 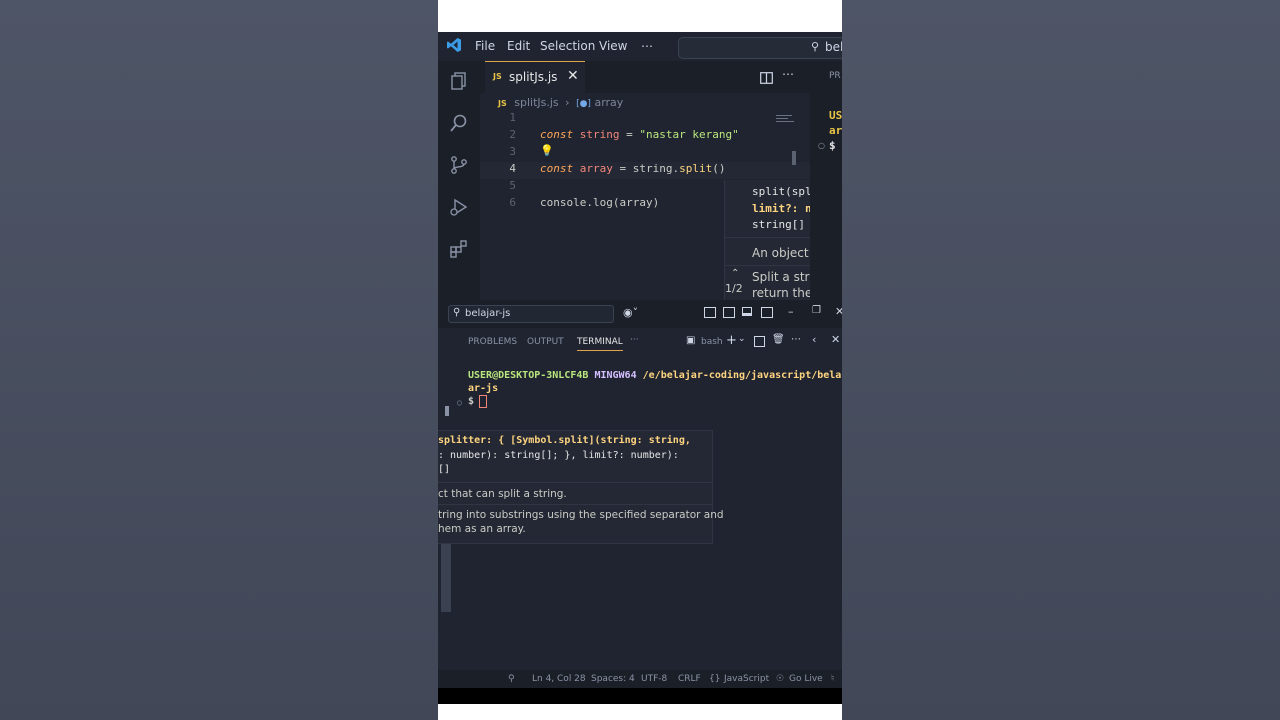 I want to click on zoom-icon: ⚲, so click(x=511, y=679).